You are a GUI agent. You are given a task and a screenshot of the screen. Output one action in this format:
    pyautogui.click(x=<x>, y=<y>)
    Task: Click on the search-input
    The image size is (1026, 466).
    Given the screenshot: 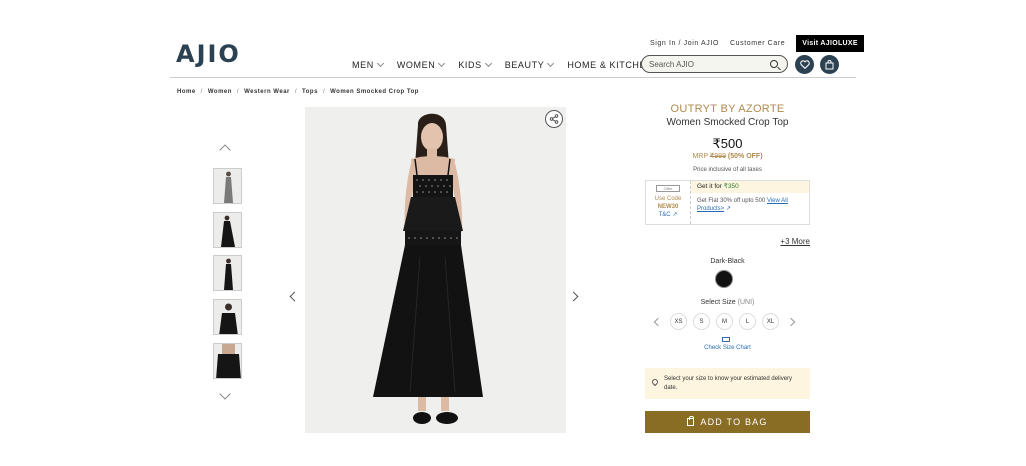 What is the action you would take?
    pyautogui.click(x=708, y=64)
    